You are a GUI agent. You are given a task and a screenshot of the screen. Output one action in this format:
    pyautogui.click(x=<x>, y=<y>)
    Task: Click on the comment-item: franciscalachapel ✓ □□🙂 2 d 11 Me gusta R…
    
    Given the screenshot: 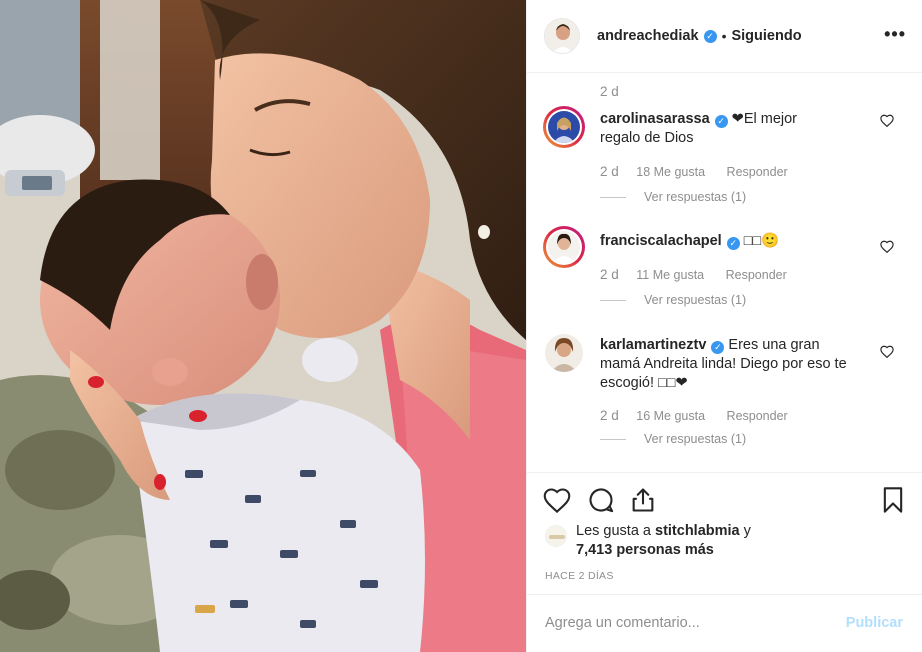 What is the action you would take?
    pyautogui.click(x=725, y=271)
    